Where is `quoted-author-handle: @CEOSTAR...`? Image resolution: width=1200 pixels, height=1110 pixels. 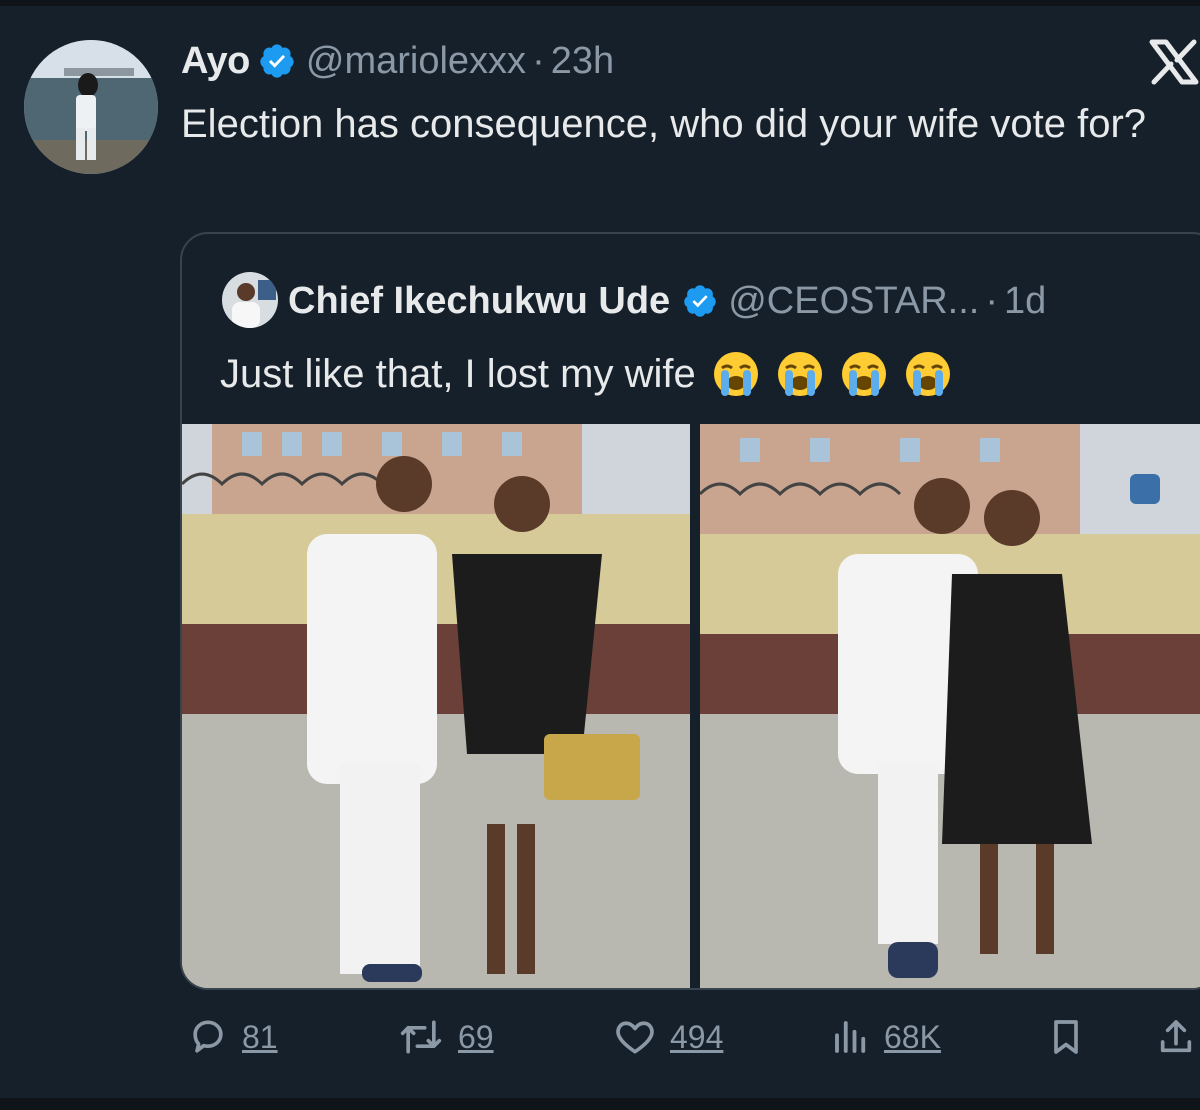 quoted-author-handle: @CEOSTAR... is located at coordinates (853, 301).